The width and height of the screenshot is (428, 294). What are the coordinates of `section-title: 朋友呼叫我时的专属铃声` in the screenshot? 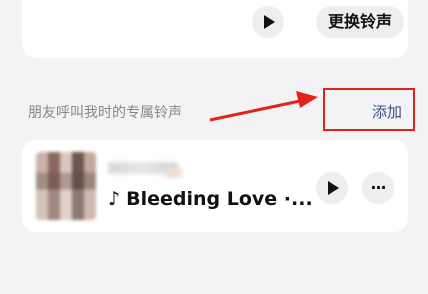 It's located at (105, 113).